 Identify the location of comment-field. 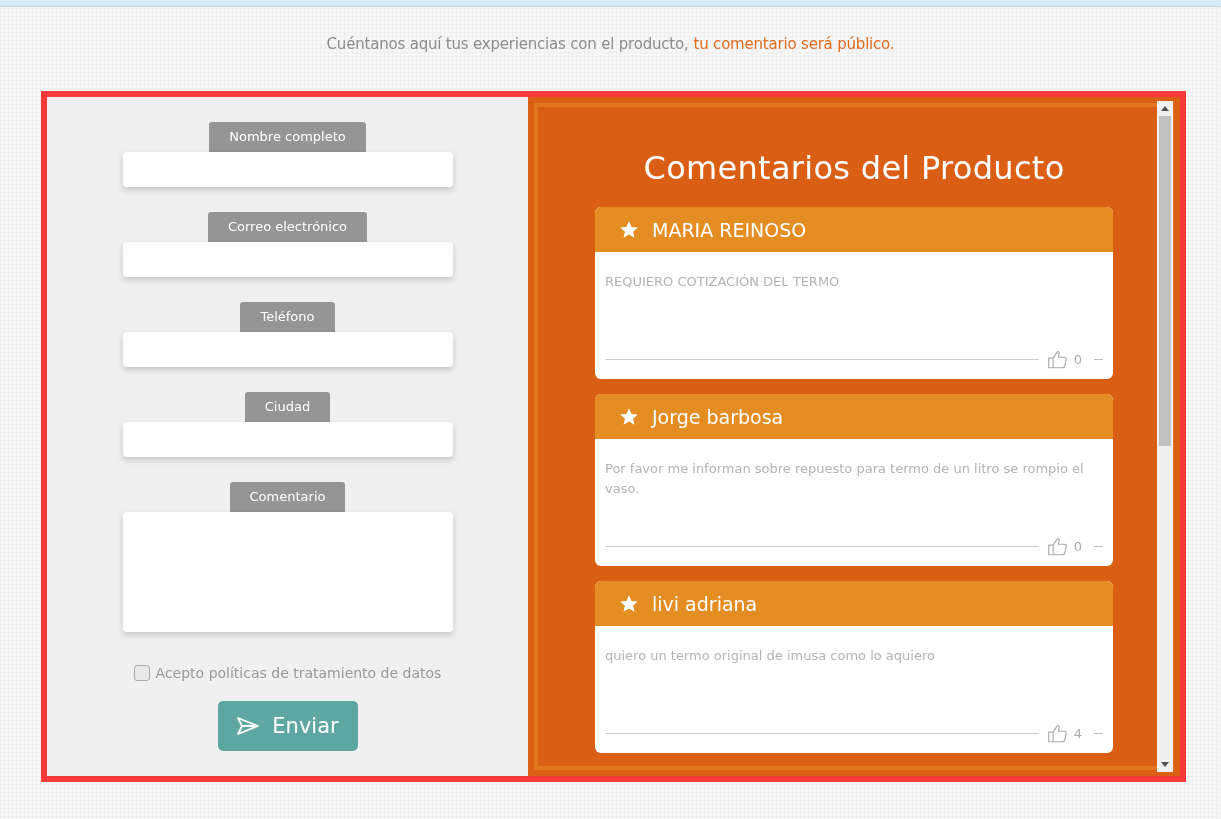
(287, 572).